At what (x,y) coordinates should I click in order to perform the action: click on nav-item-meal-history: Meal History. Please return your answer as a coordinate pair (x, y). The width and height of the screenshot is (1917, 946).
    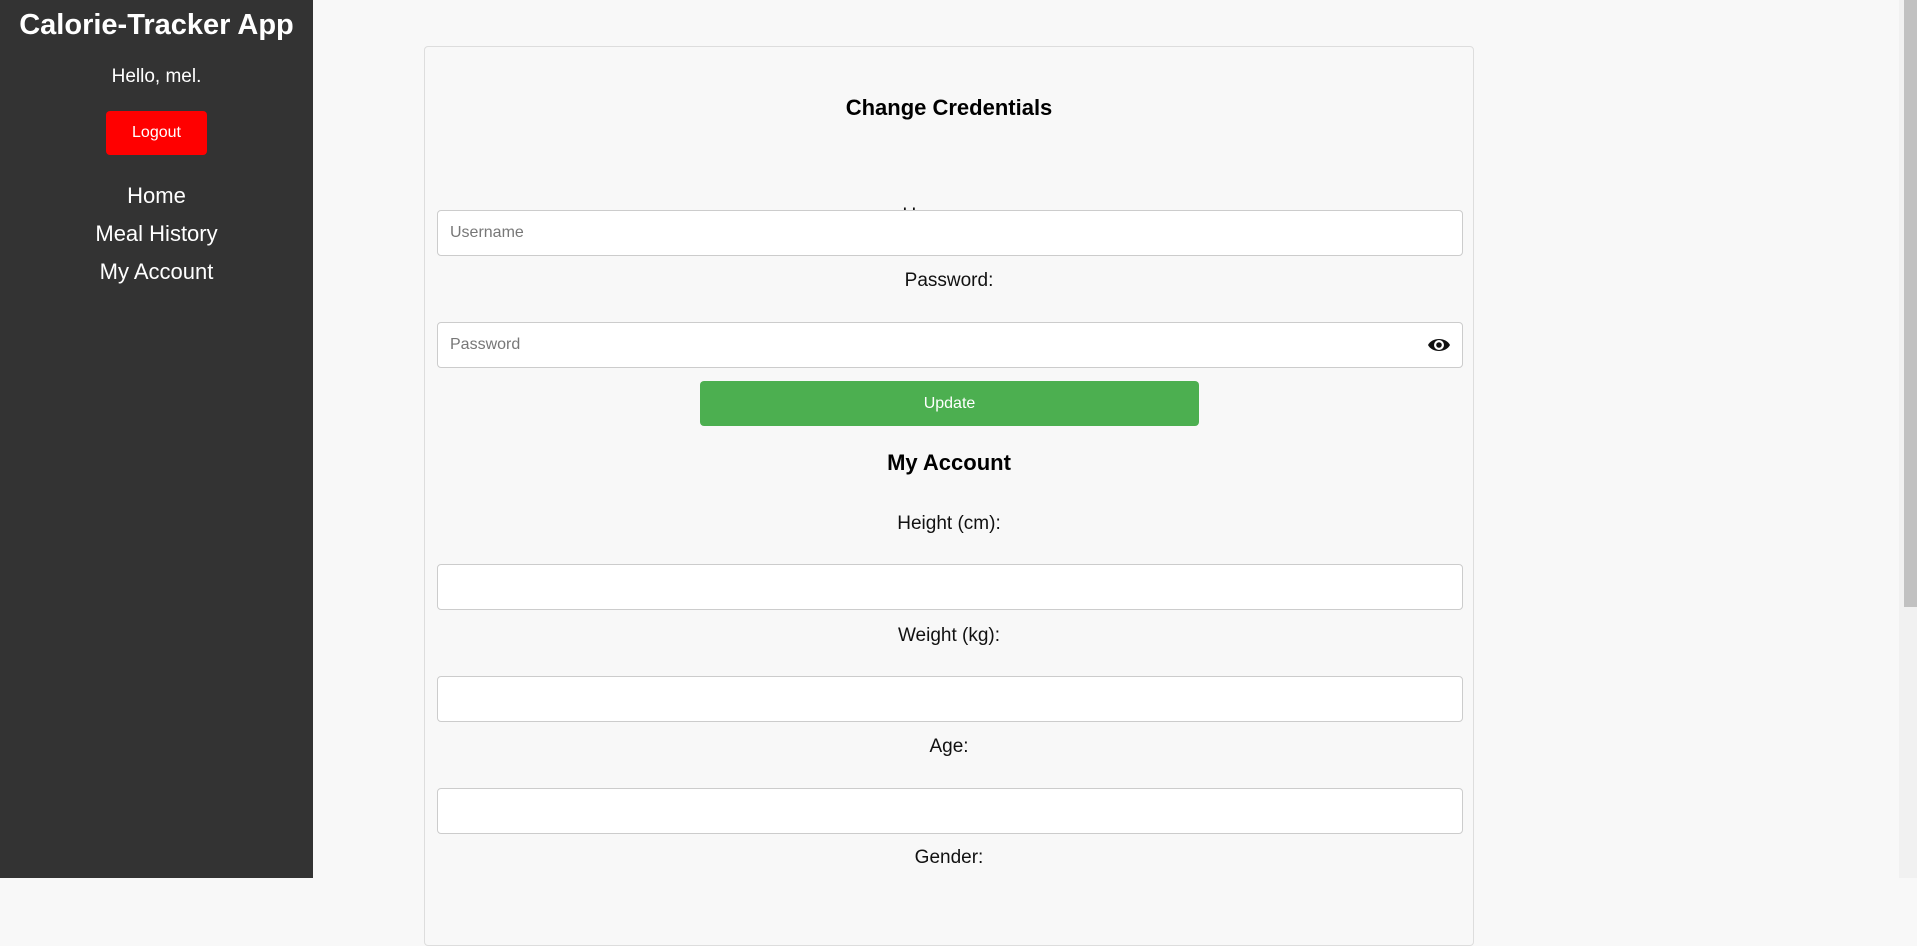
    Looking at the image, I should click on (156, 234).